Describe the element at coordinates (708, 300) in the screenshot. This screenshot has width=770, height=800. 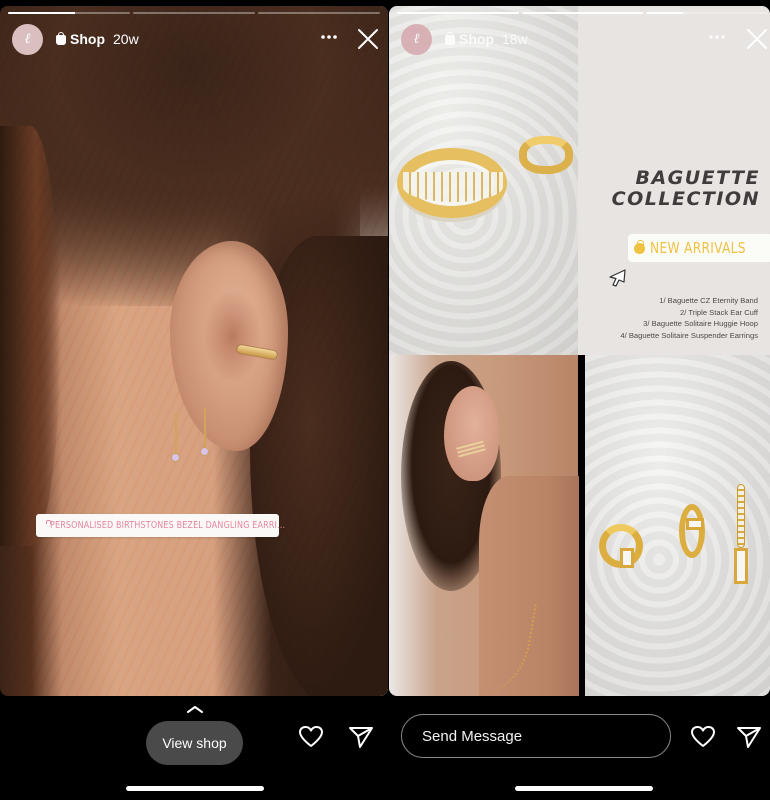
I see `product-list-item: 1/ Baguette CZ Eternity Band` at that location.